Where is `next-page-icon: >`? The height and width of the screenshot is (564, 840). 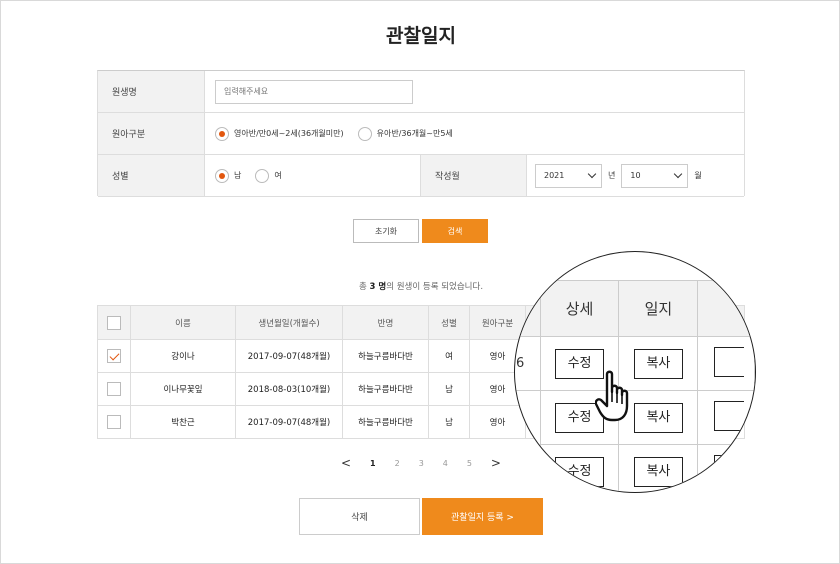 next-page-icon: > is located at coordinates (496, 463).